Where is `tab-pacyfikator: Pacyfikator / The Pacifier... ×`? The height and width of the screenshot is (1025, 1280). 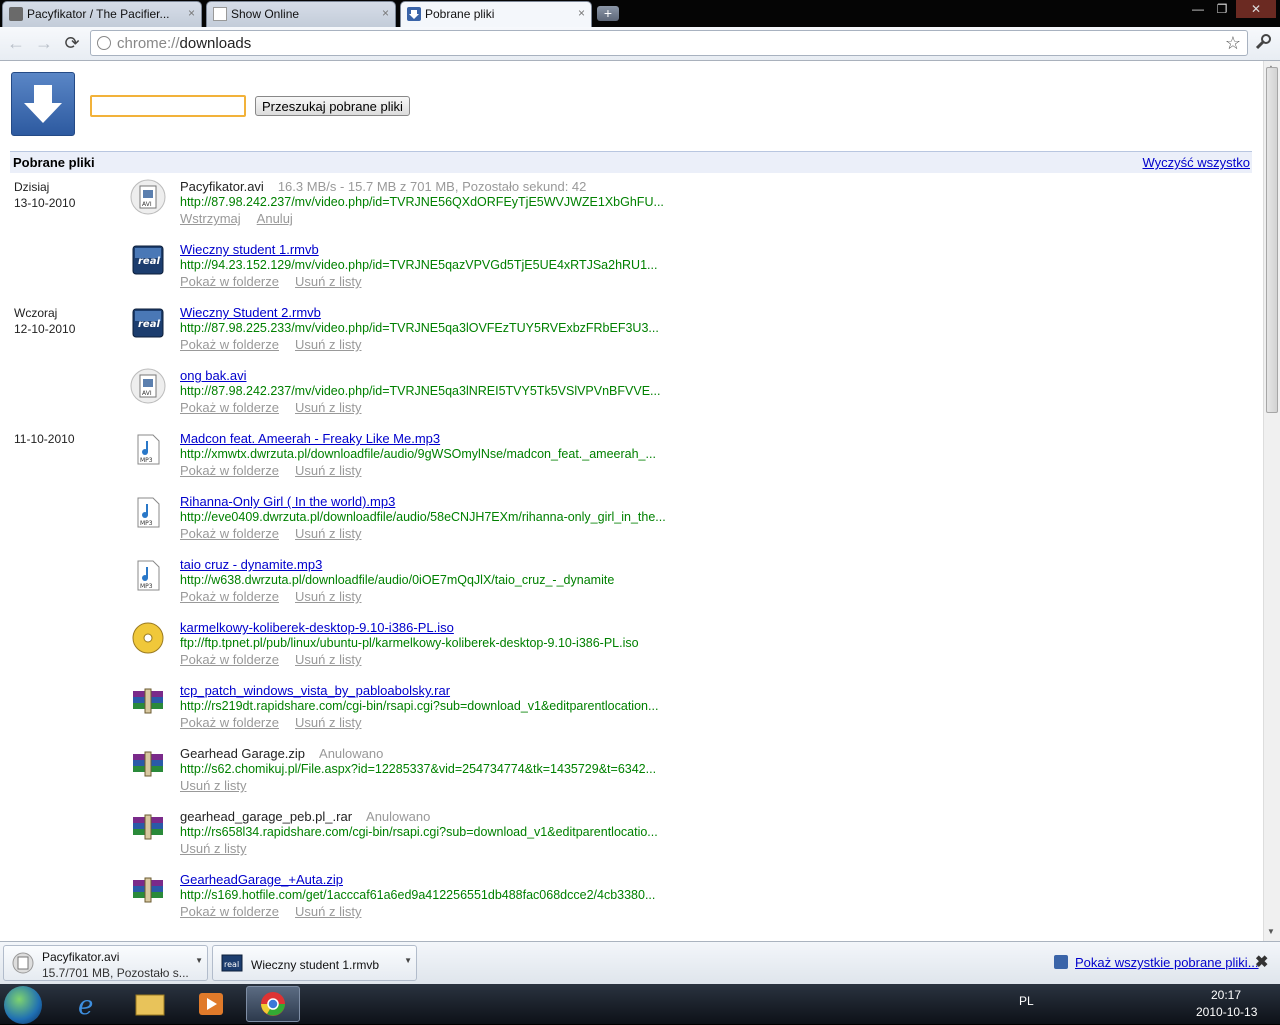 tab-pacyfikator: Pacyfikator / The Pacifier... × is located at coordinates (102, 14).